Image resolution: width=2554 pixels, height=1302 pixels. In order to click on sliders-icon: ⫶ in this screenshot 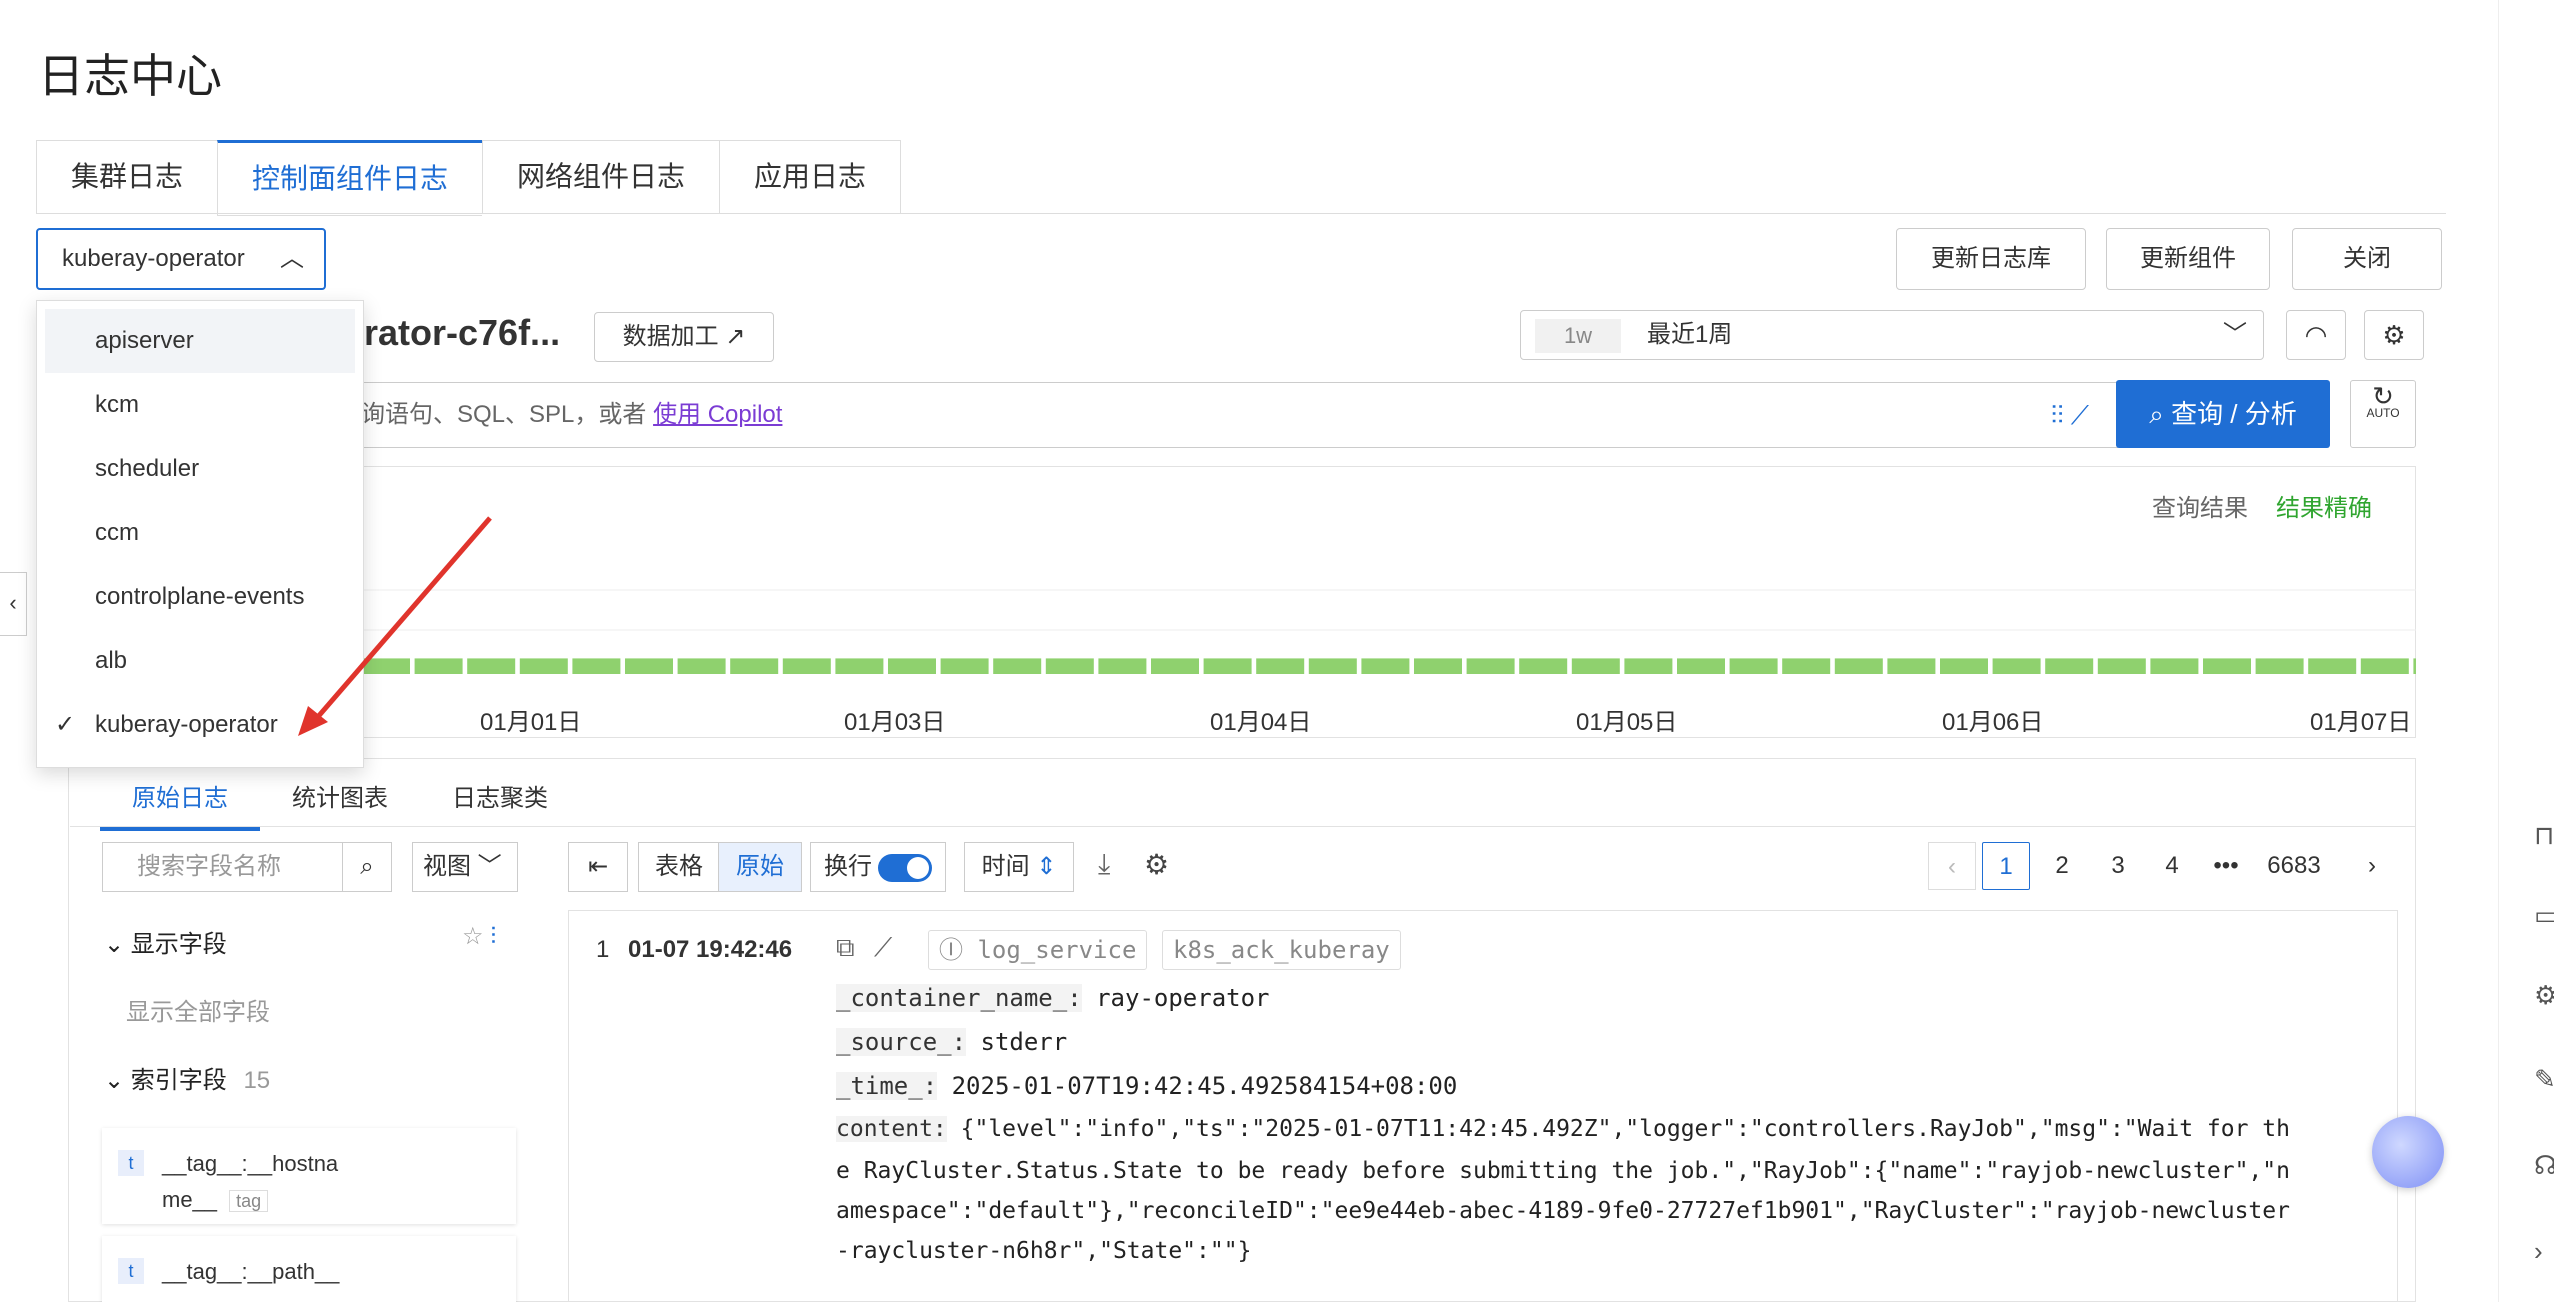, I will do `click(493, 936)`.